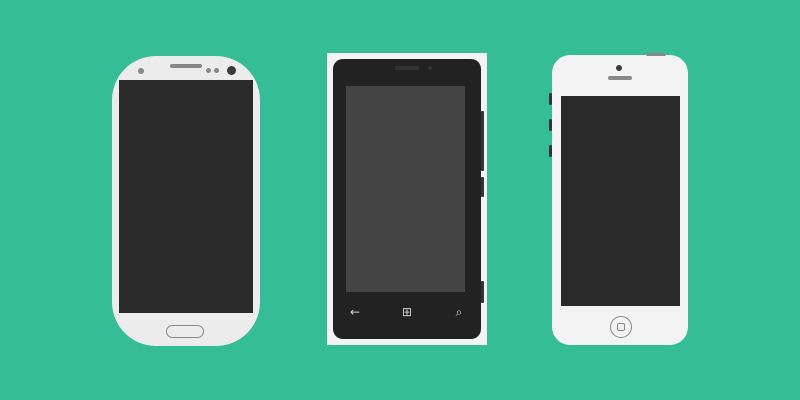 The image size is (800, 400). Describe the element at coordinates (482, 292) in the screenshot. I see `camera-button` at that location.